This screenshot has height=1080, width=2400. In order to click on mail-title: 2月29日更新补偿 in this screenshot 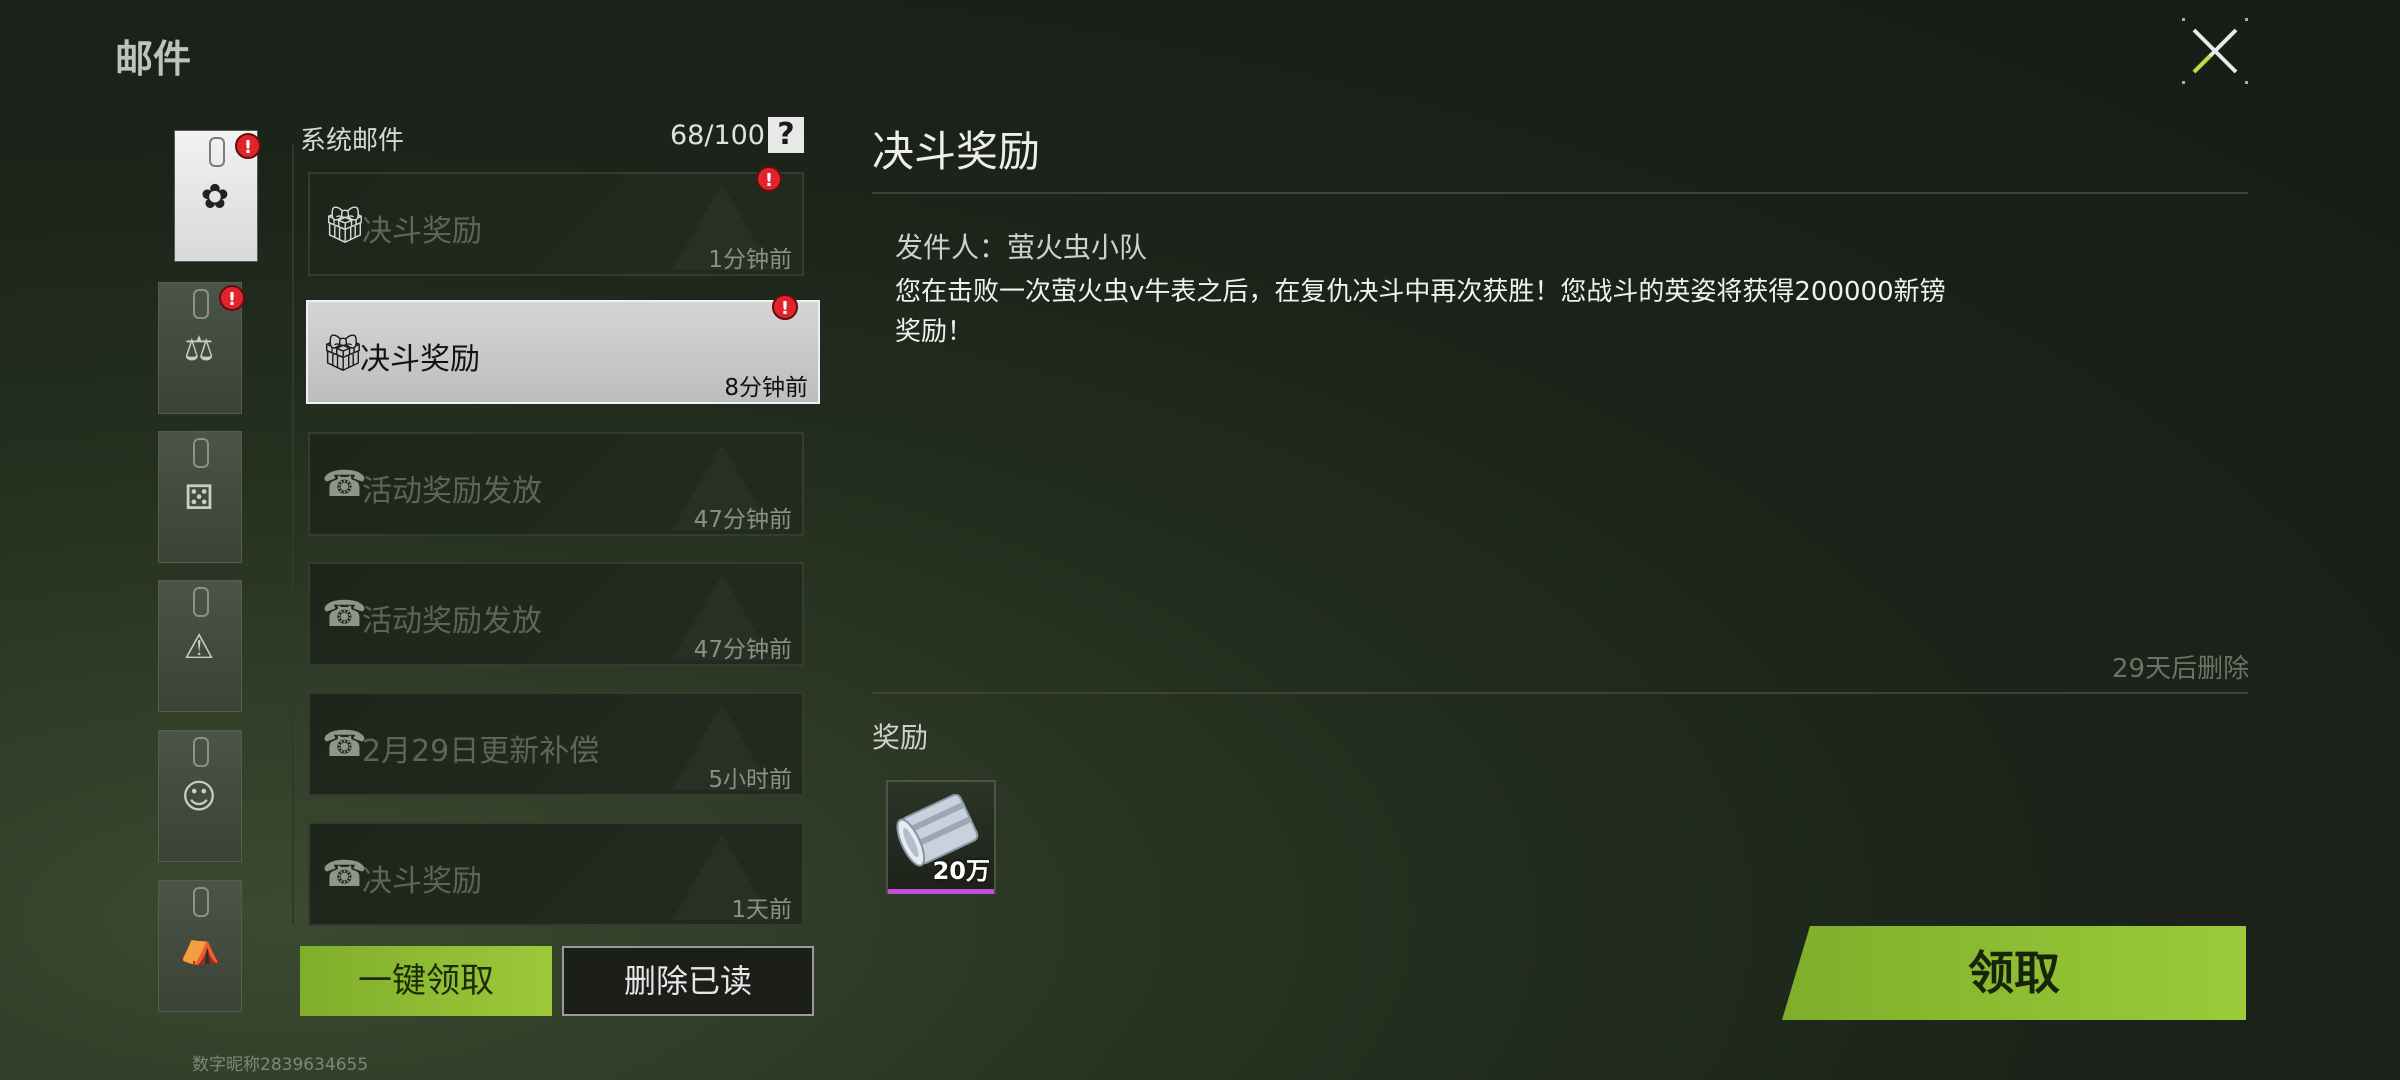, I will do `click(481, 751)`.